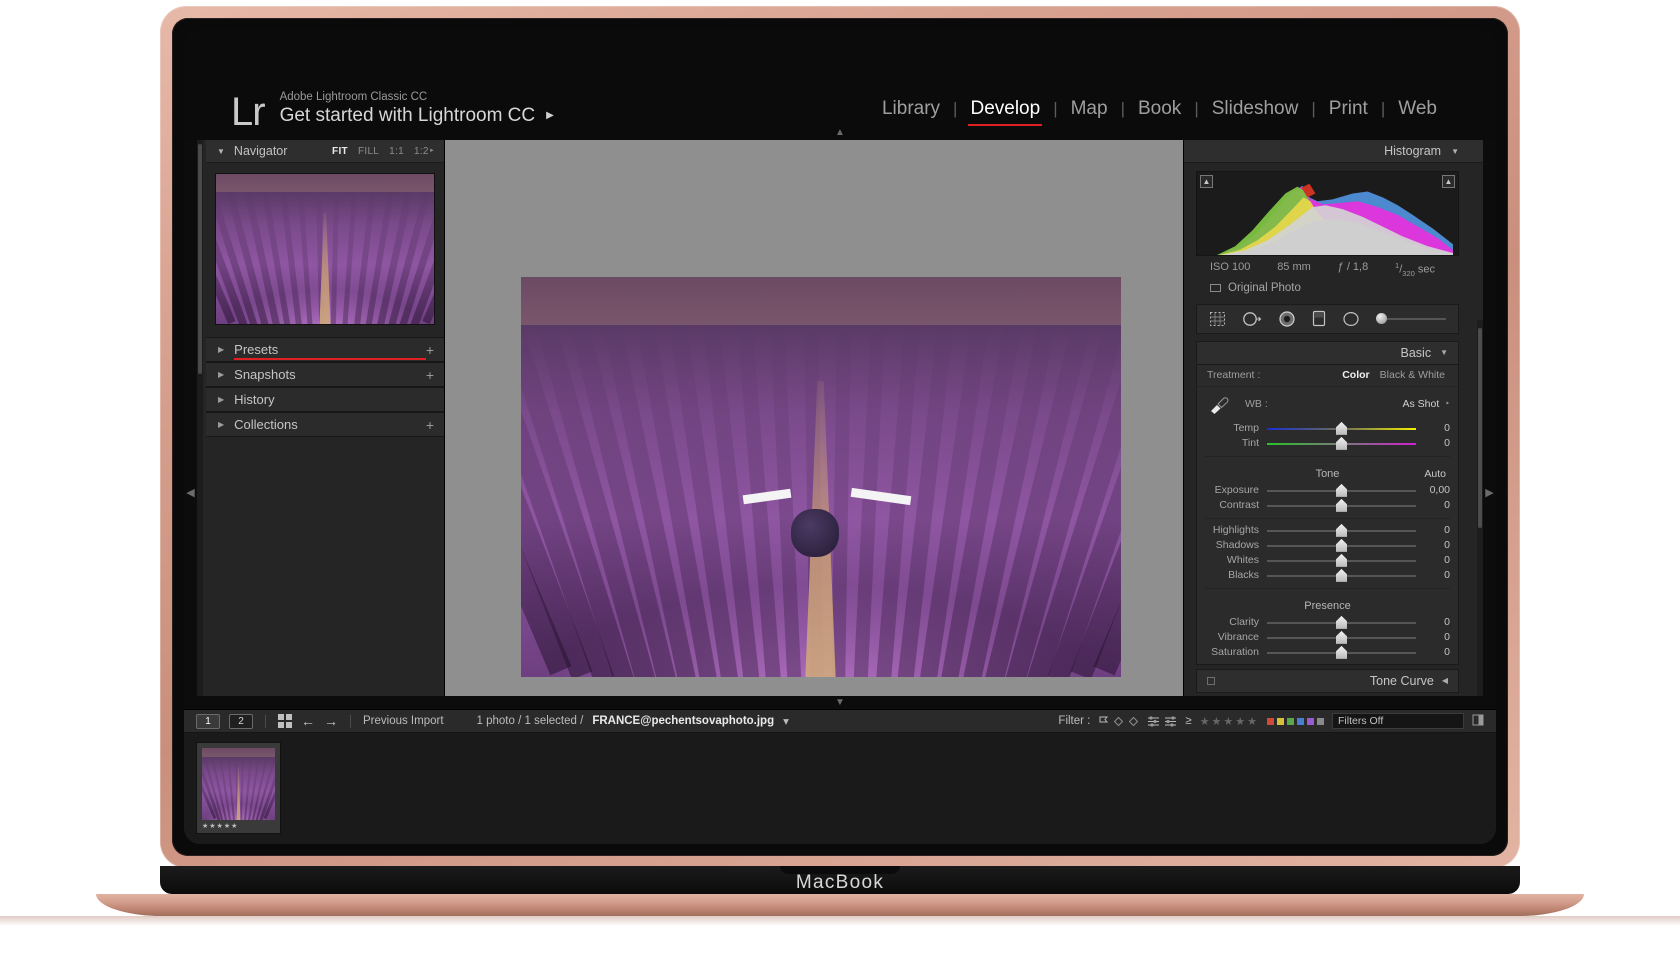 This screenshot has width=1680, height=971. Describe the element at coordinates (1005, 112) in the screenshot. I see `module-develop: Develop` at that location.